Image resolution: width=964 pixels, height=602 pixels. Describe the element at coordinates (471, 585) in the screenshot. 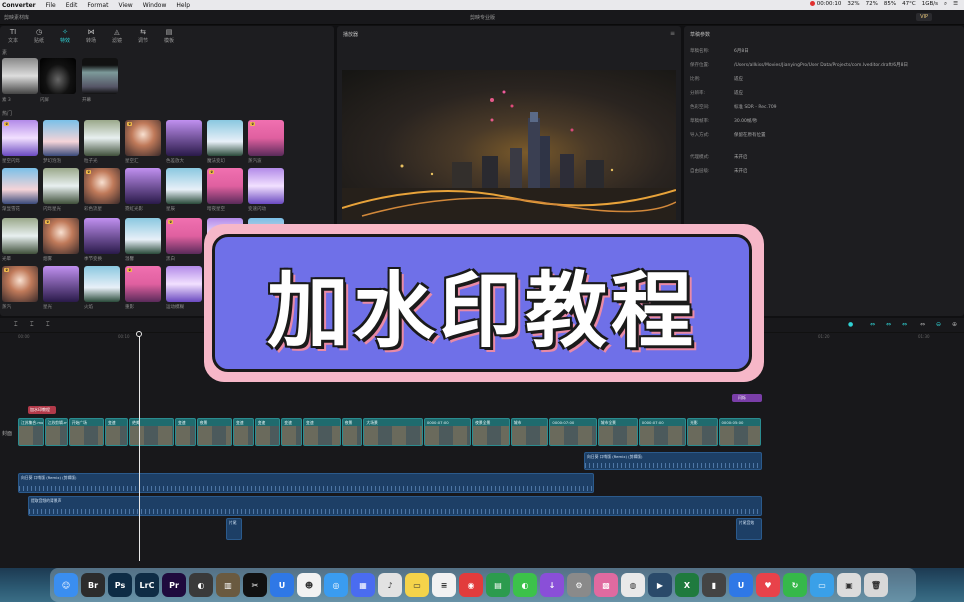

I see `netease-icon: ◉` at that location.